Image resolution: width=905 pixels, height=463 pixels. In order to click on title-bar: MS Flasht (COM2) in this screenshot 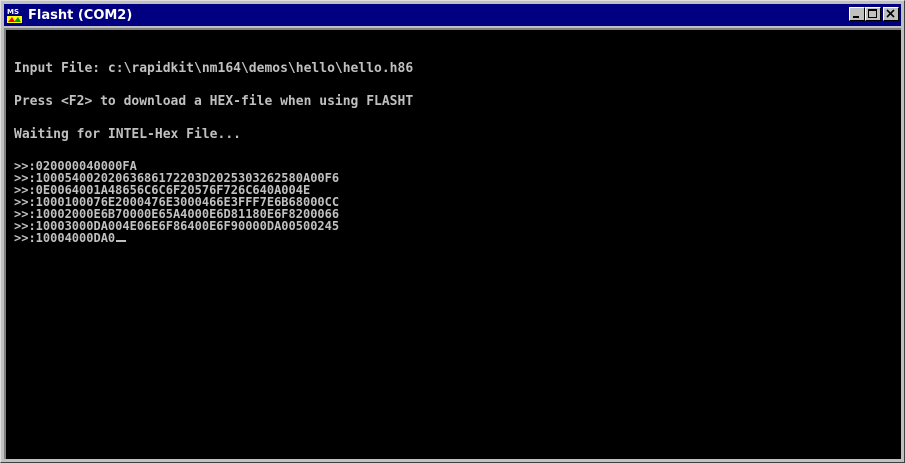, I will do `click(452, 15)`.